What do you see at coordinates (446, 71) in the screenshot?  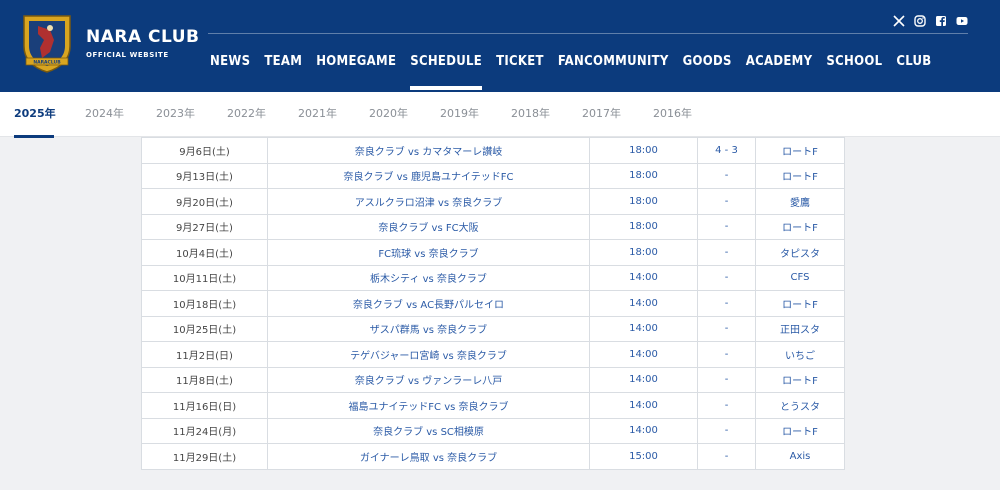 I see `nav-item-schedule: SCHEDULE` at bounding box center [446, 71].